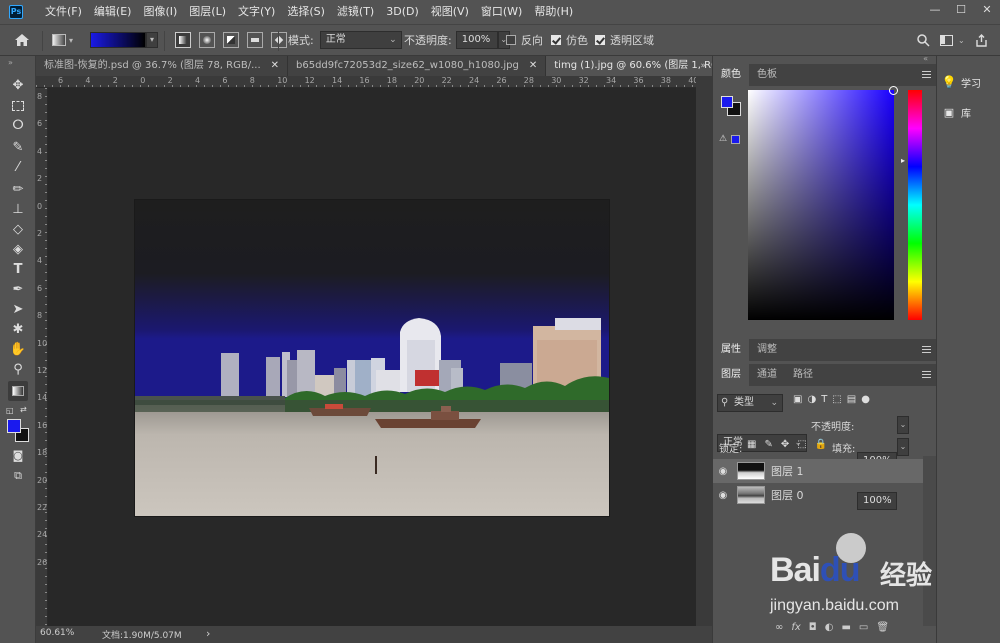 This screenshot has width=1000, height=643. What do you see at coordinates (731, 375) in the screenshot?
I see `tab-layers: 图层` at bounding box center [731, 375].